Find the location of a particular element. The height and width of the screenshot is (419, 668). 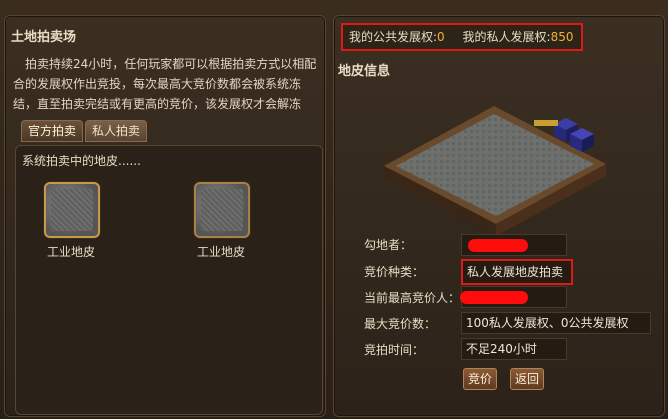

bid-type-value: 私人发展地皮拍卖 is located at coordinates (517, 272).